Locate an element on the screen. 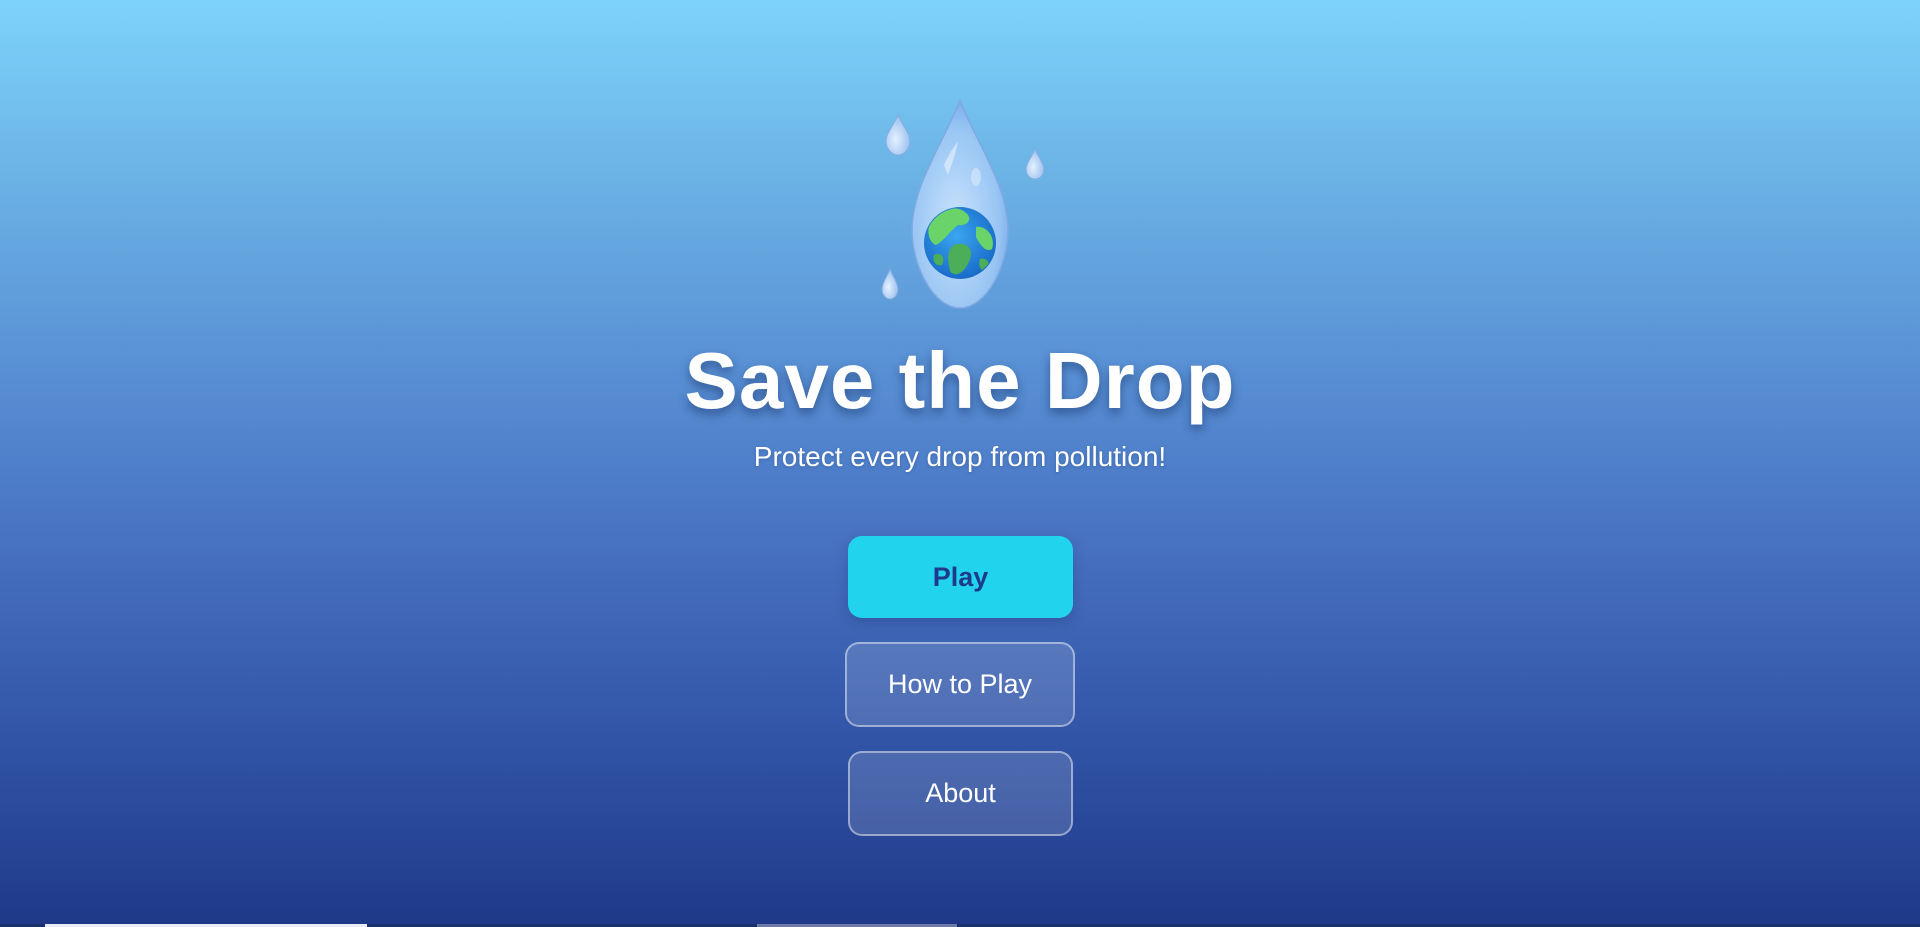 This screenshot has width=1920, height=927. about-button-label: About is located at coordinates (960, 793).